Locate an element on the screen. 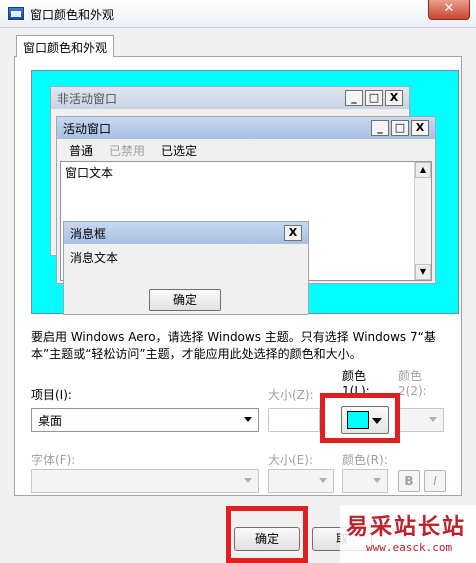 This screenshot has width=476, height=563. title-bar: 窗口颜色和外观 ✕ is located at coordinates (238, 14).